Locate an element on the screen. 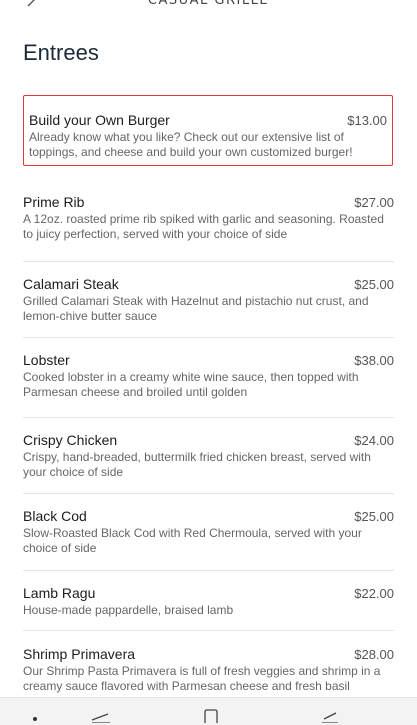 Image resolution: width=417 pixels, height=725 pixels. recent-apps-icon is located at coordinates (101, 716).